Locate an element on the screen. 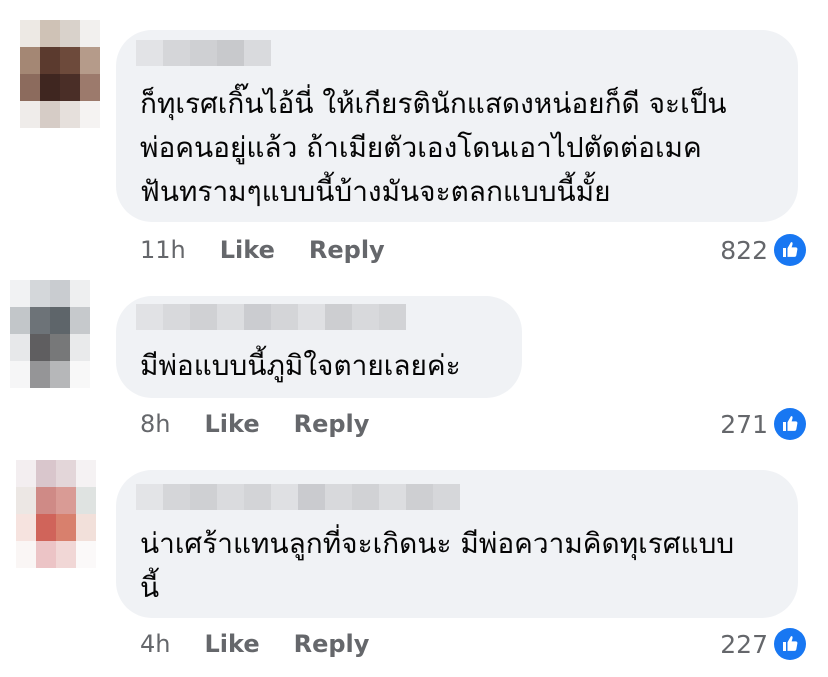  timestamp: 4h is located at coordinates (155, 644).